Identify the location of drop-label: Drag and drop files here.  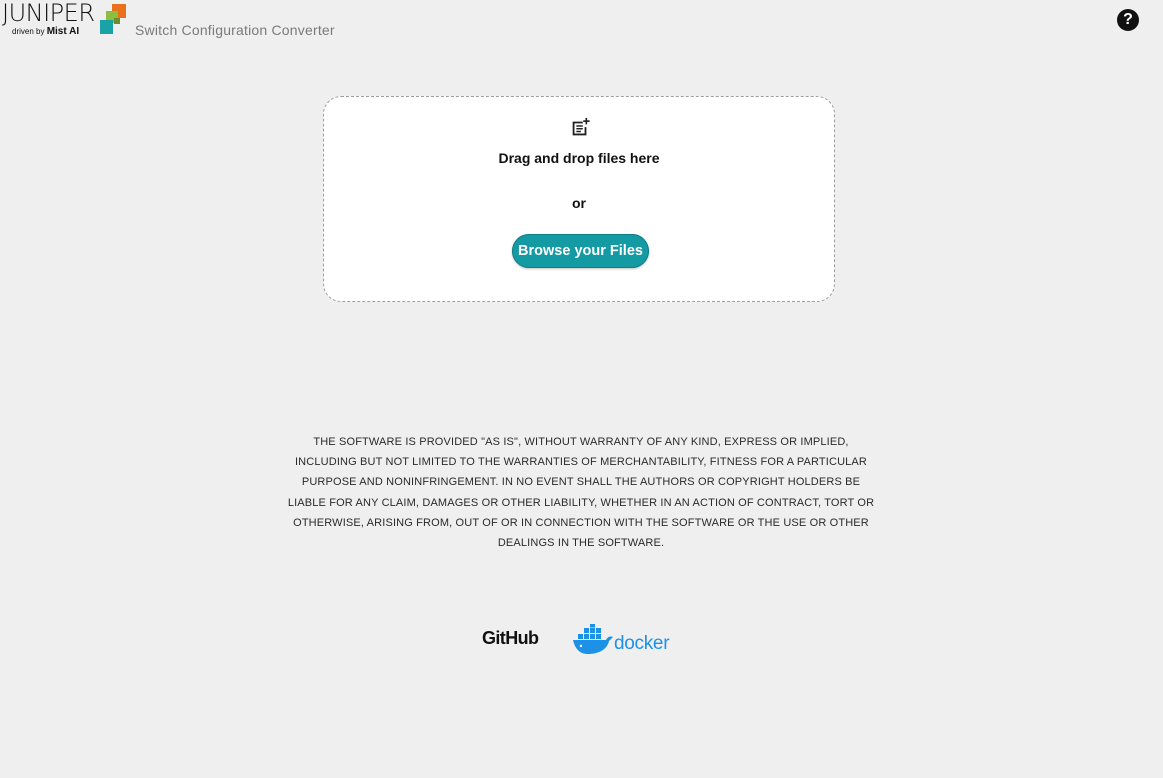
(579, 158).